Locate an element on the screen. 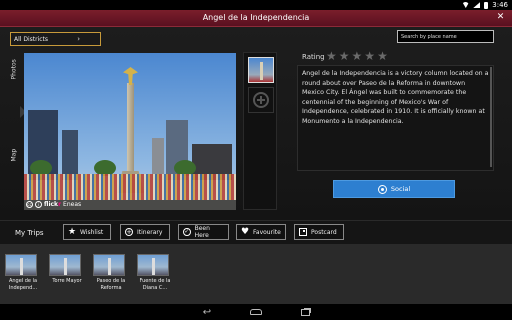 This screenshot has height=320, width=512. postcard-button: Postcard is located at coordinates (319, 232).